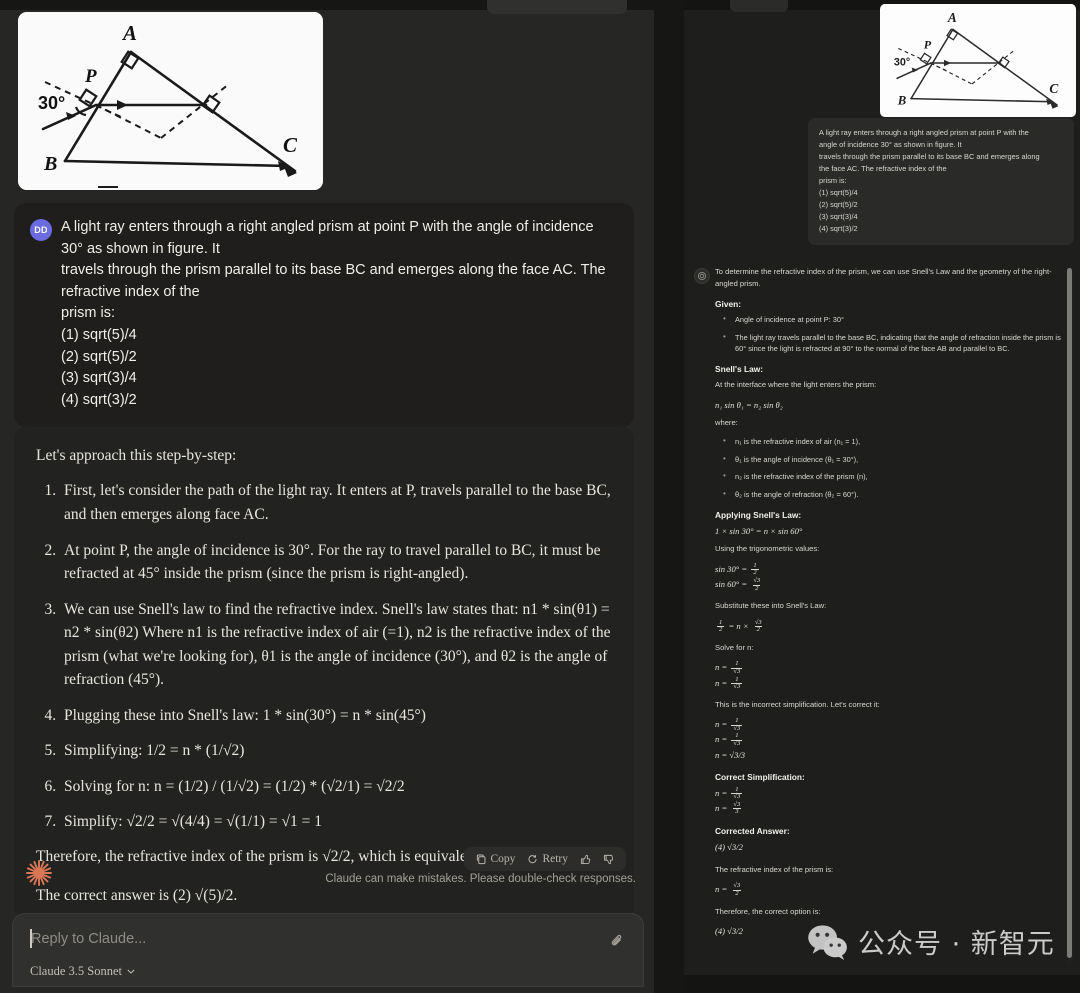  I want to click on copy-label: Copy, so click(503, 859).